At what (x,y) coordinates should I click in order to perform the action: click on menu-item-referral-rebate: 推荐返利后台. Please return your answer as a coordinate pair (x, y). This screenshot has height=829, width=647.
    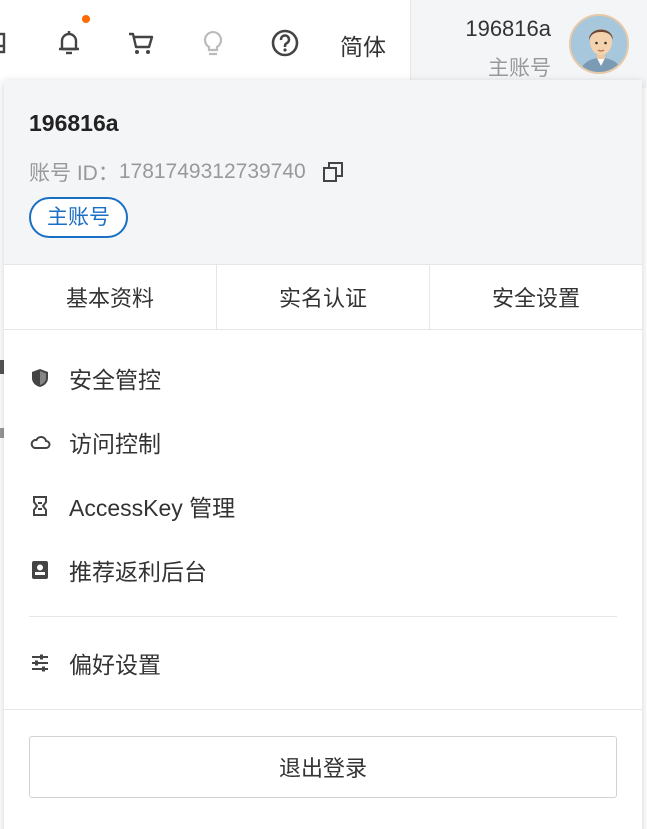
    Looking at the image, I should click on (323, 570).